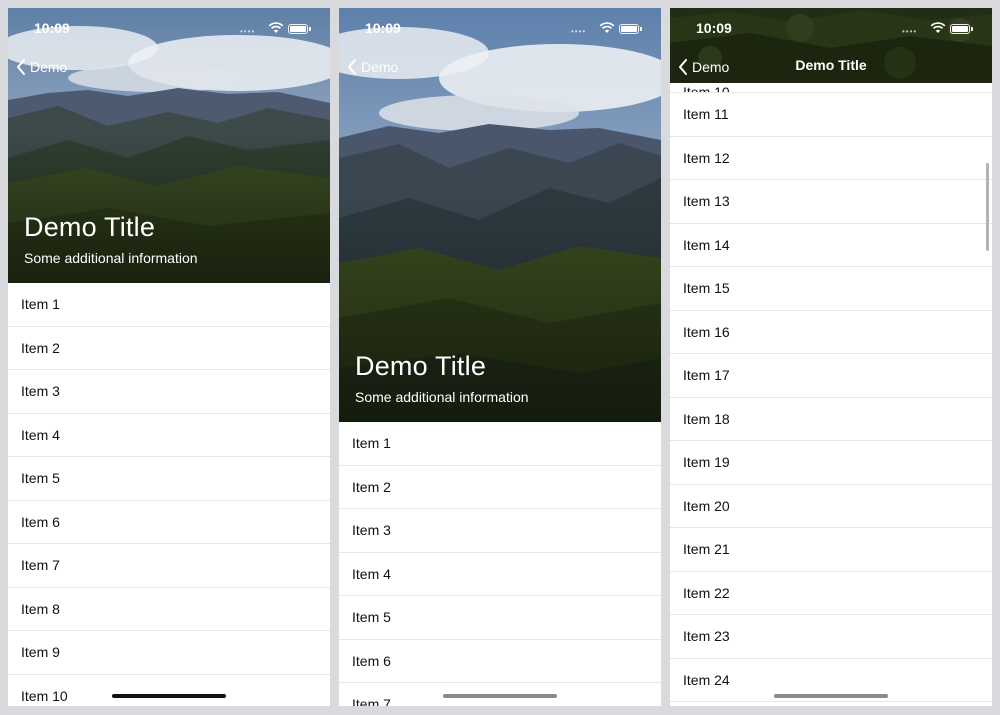 This screenshot has height=715, width=1000. I want to click on chevron-left-icon, so click(21, 67).